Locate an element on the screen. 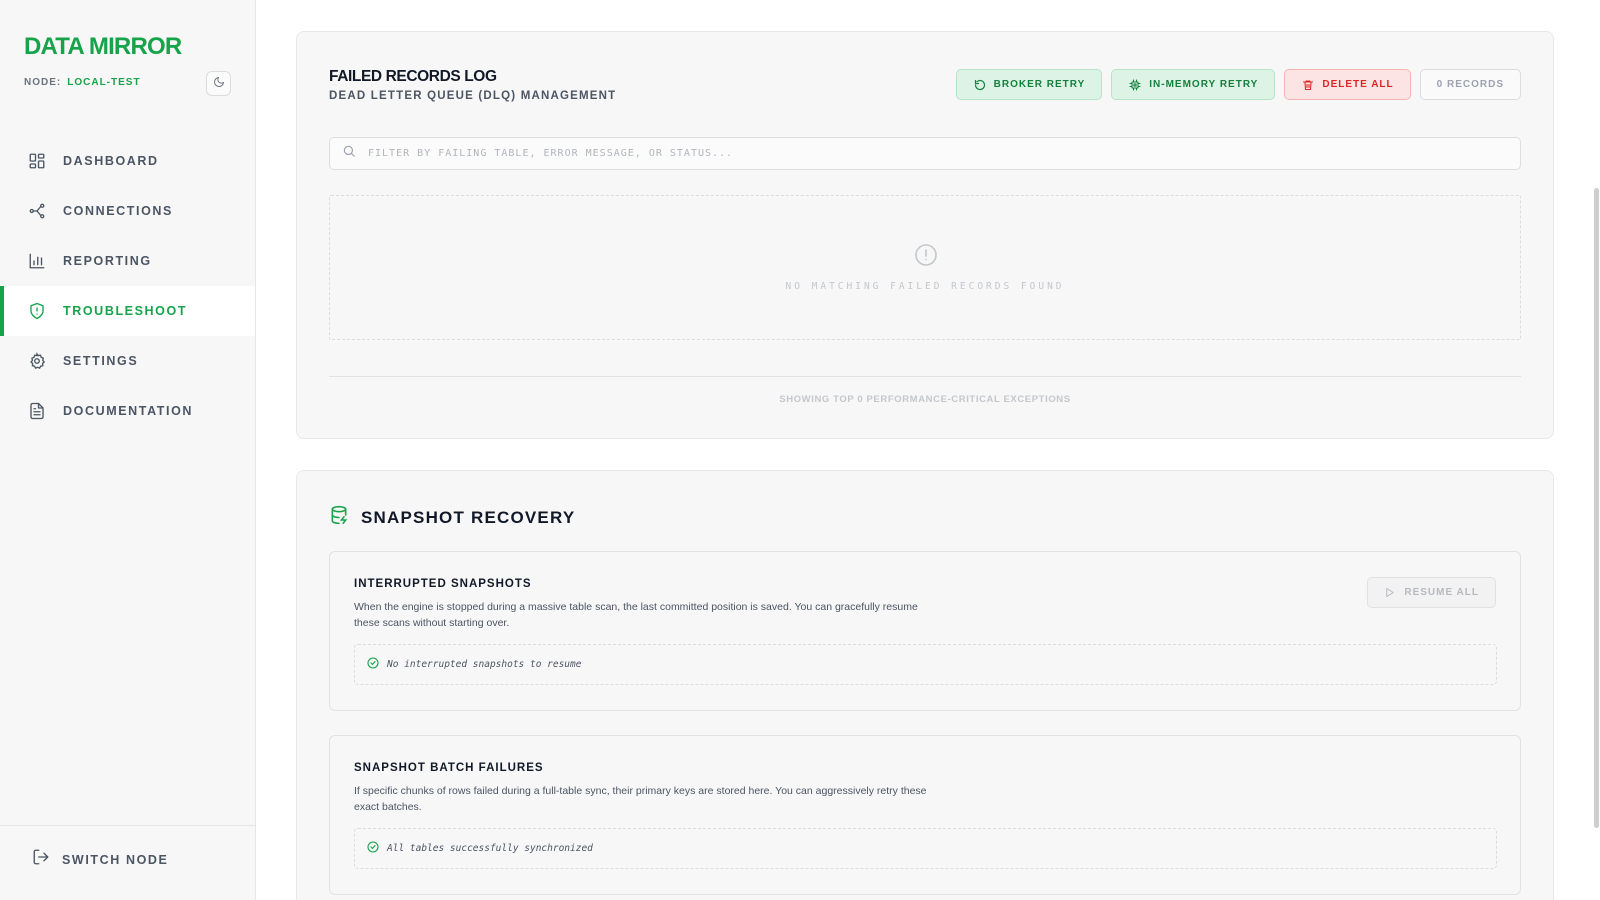  sidebar-item-documentation: DOCUMENTATION is located at coordinates (127, 411).